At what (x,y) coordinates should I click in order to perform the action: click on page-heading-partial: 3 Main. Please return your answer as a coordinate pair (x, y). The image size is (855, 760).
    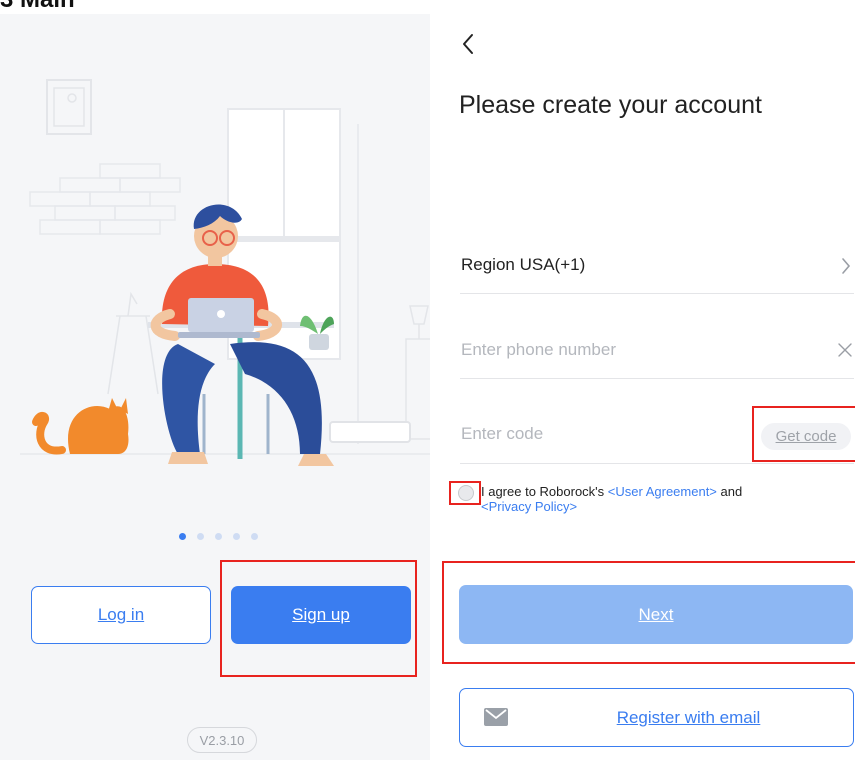
    Looking at the image, I should click on (37, 7).